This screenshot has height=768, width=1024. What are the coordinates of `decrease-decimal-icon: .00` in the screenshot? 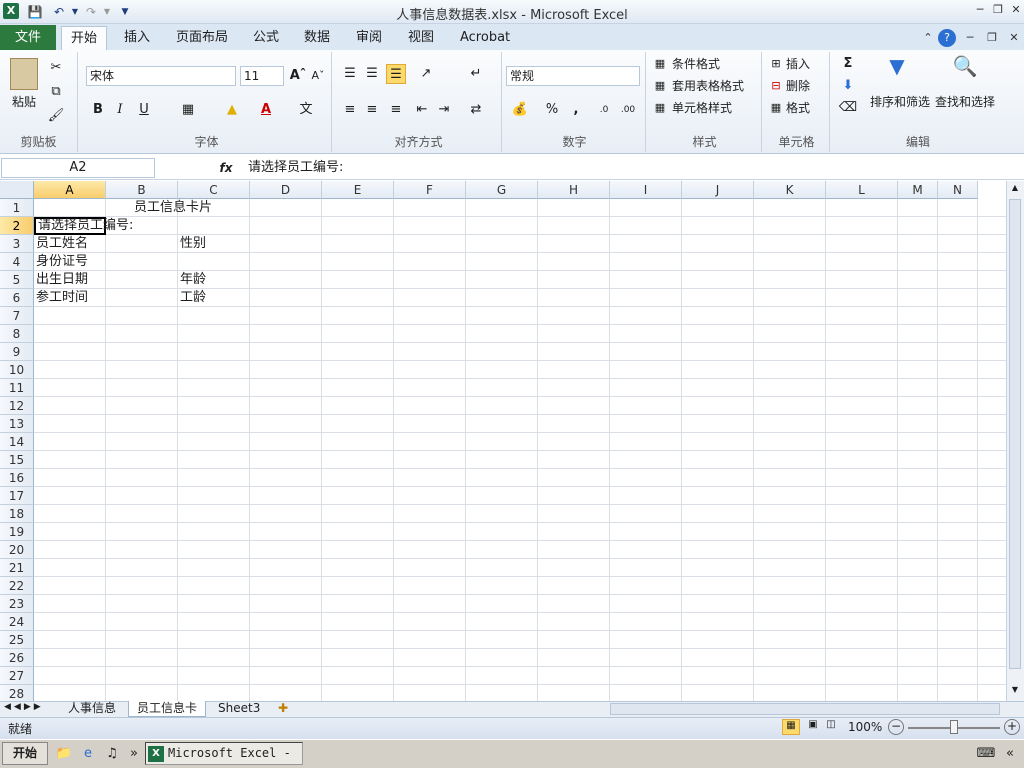 It's located at (628, 110).